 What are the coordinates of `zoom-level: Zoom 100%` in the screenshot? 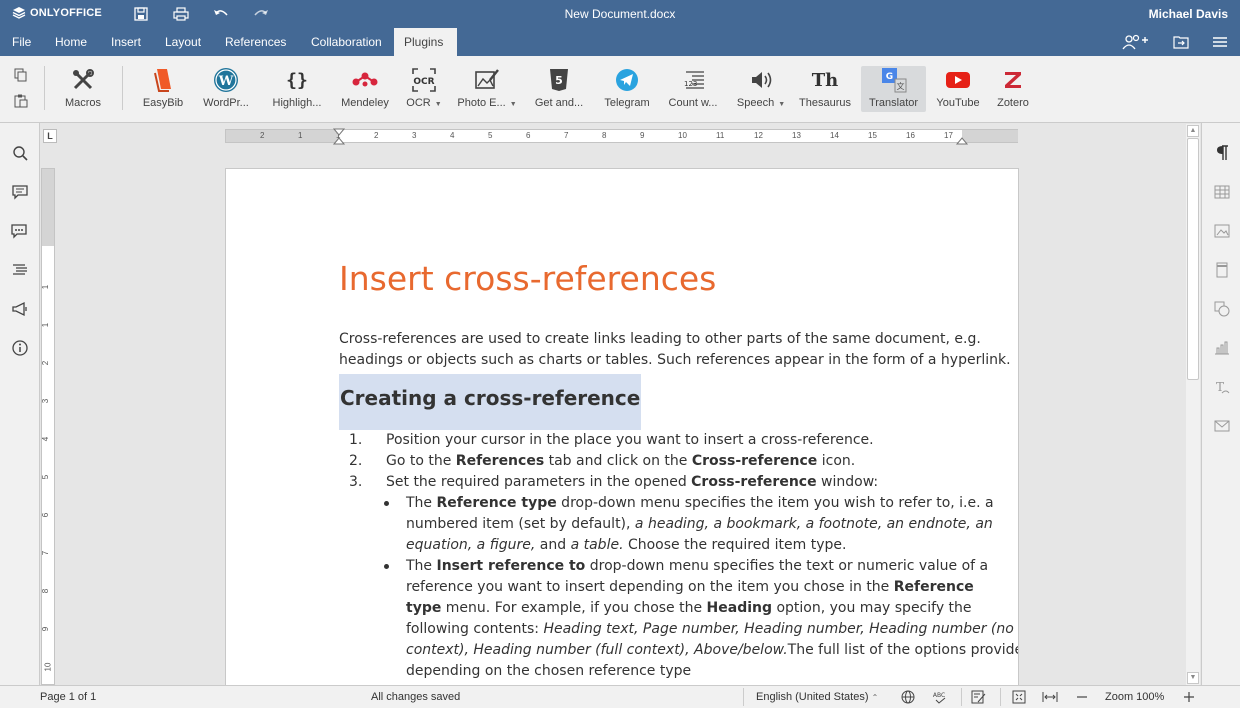 It's located at (1134, 697).